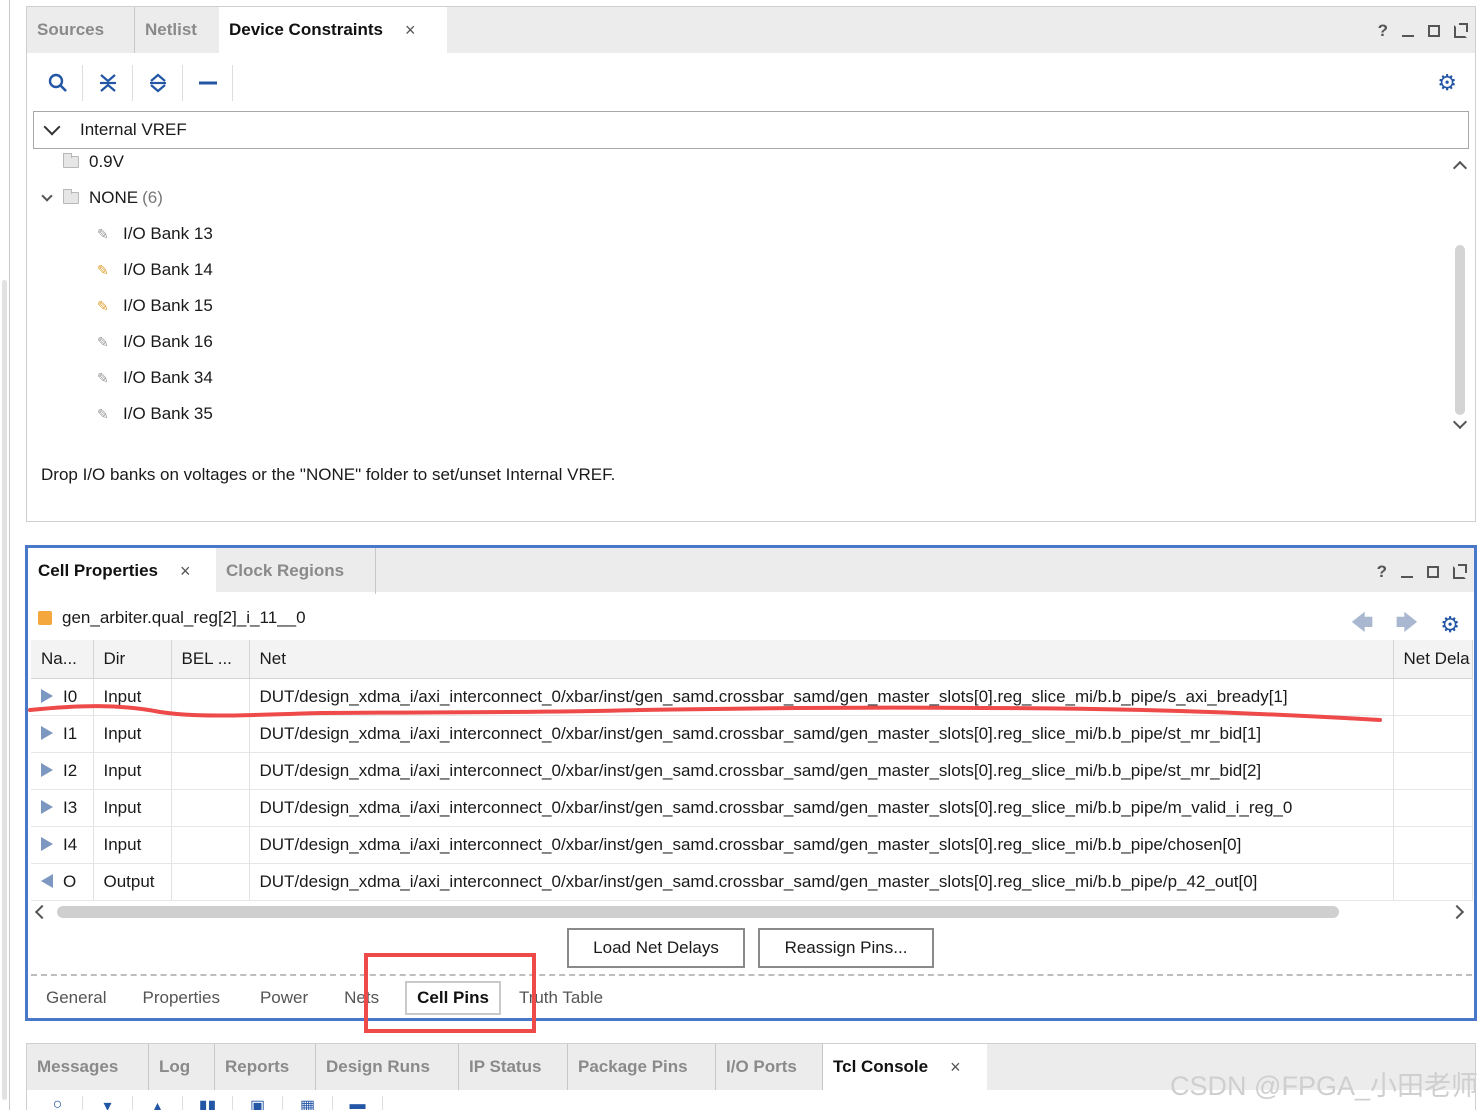  I want to click on tree-node-label: I/O Bank 13, so click(168, 233).